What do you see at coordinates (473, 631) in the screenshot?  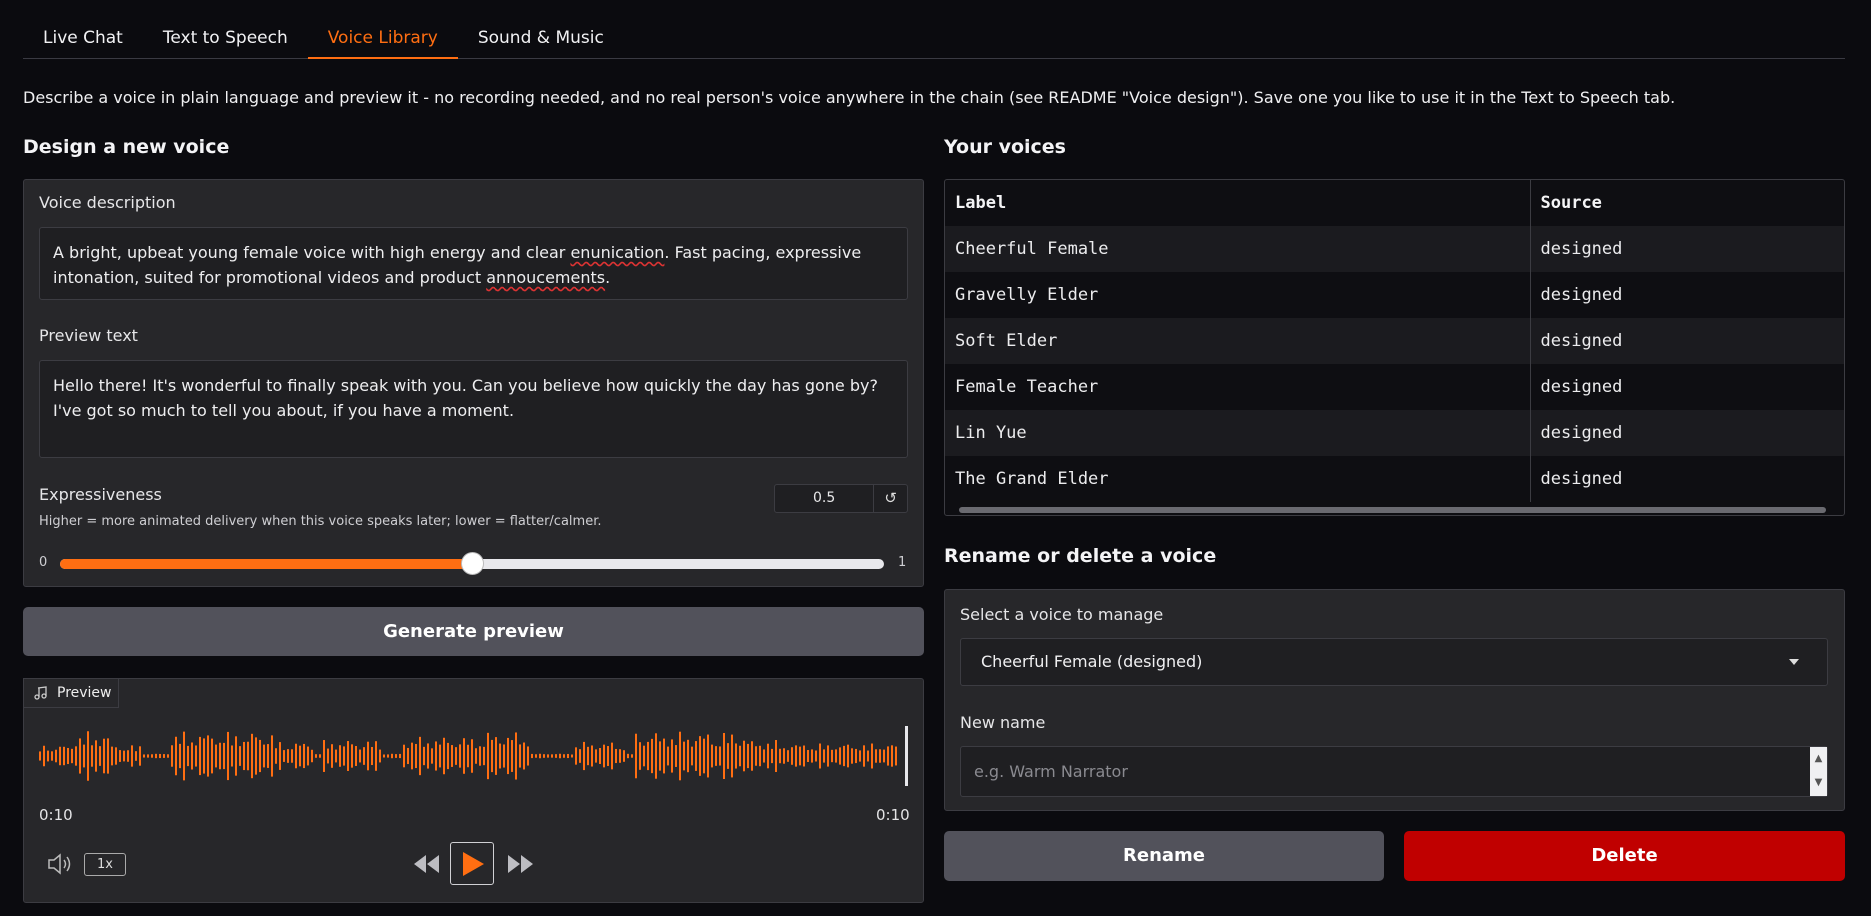 I see `generate-preview-button: Generate preview` at bounding box center [473, 631].